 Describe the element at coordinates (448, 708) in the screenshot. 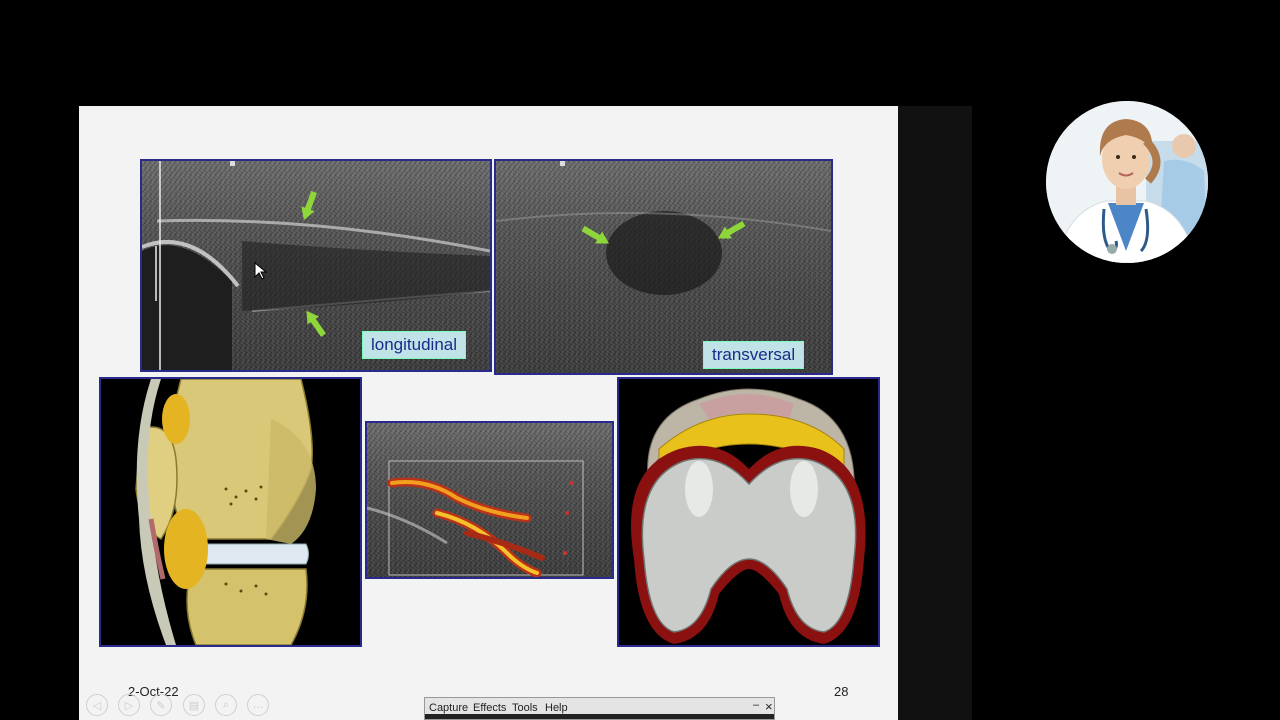

I see `menu-capture: Capture` at that location.